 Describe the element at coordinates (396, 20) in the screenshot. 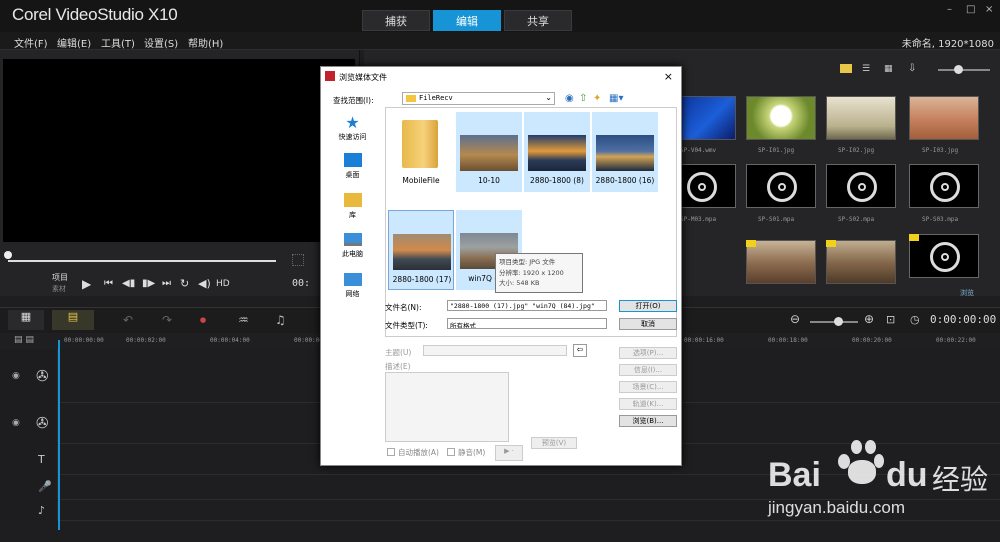

I see `tab-capture: 捕获` at that location.